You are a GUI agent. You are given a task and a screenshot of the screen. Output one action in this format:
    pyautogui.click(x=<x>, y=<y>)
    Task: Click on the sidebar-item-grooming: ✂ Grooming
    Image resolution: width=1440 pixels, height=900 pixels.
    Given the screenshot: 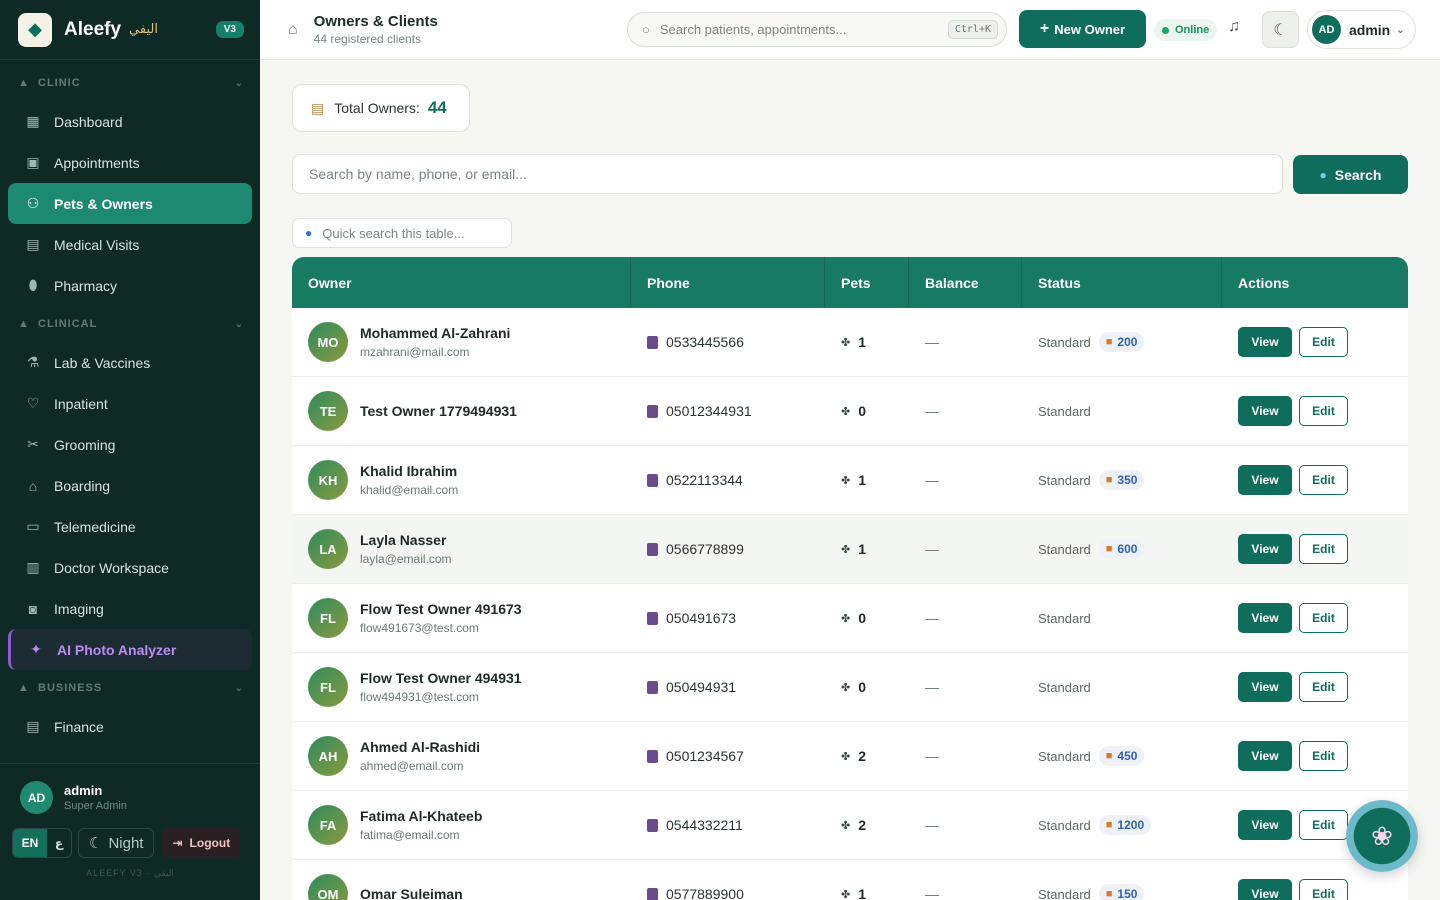 What is the action you would take?
    pyautogui.click(x=130, y=444)
    